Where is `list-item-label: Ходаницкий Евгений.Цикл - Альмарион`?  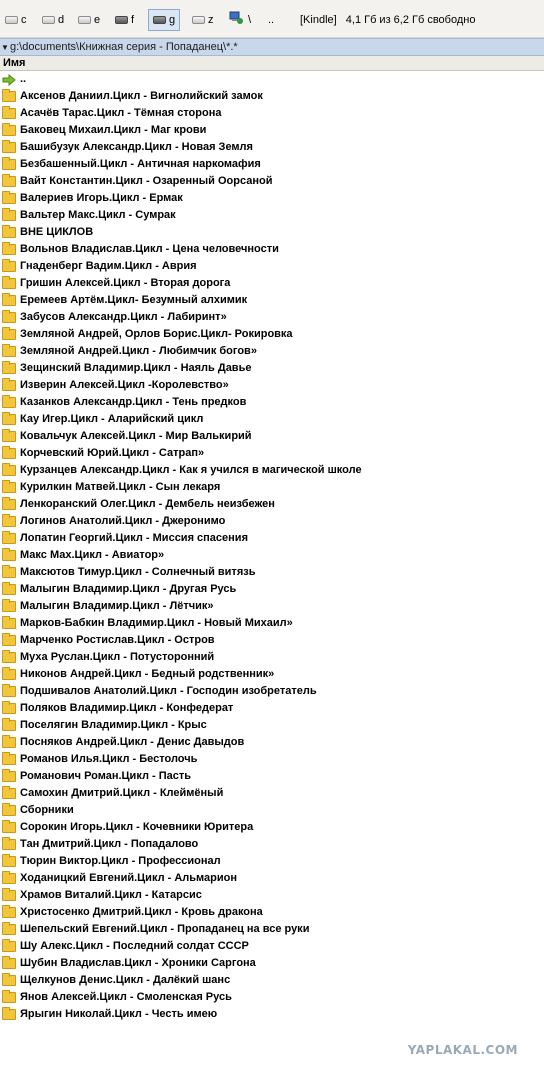
list-item-label: Ходаницкий Евгений.Цикл - Альмарион is located at coordinates (128, 878).